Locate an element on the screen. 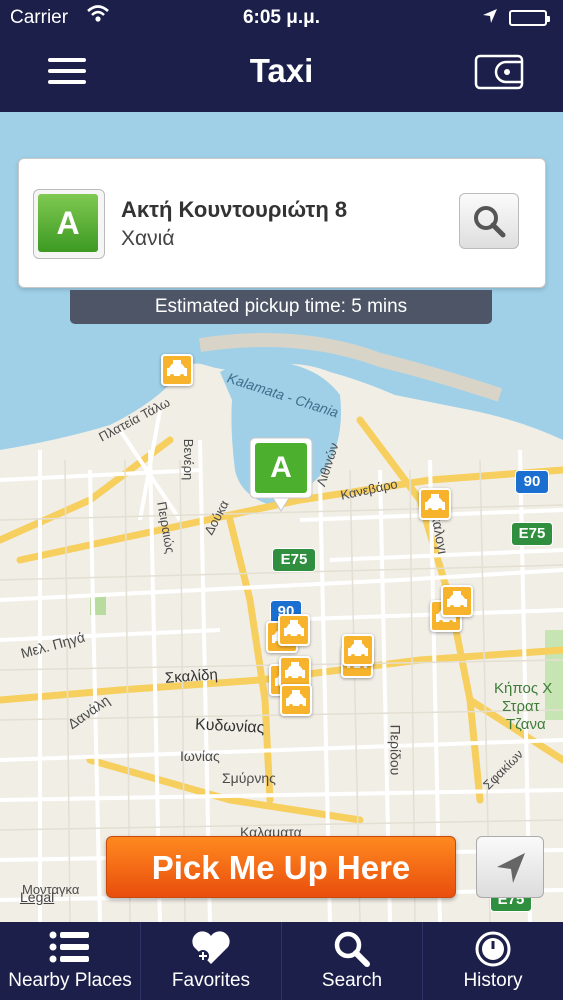  map-label-venizelou: Βενέρη is located at coordinates (189, 459).